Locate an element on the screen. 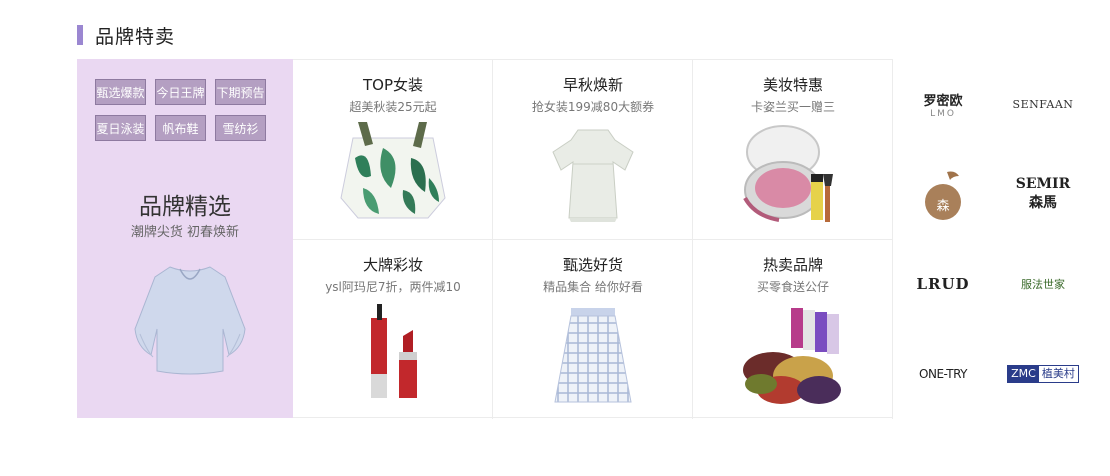  cell-title: 早秋焕新 is located at coordinates (592, 85).